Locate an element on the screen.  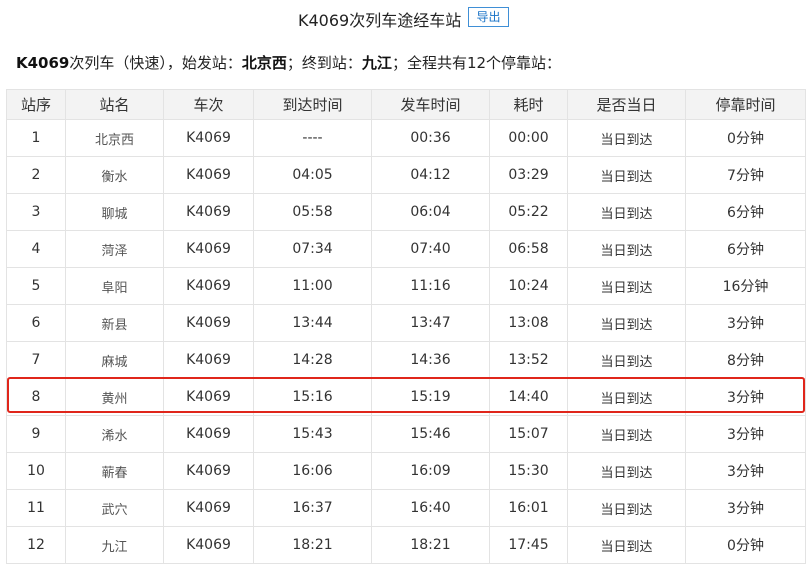
cell-station-name: 衡水 is located at coordinates (114, 175).